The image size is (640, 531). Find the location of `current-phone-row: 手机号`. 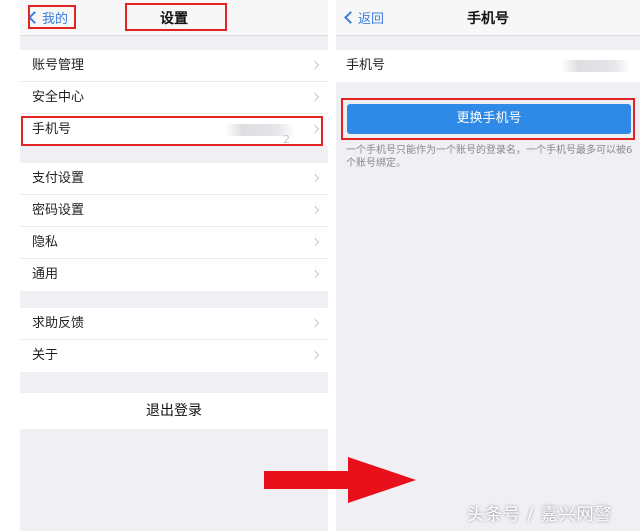

current-phone-row: 手机号 is located at coordinates (488, 66).